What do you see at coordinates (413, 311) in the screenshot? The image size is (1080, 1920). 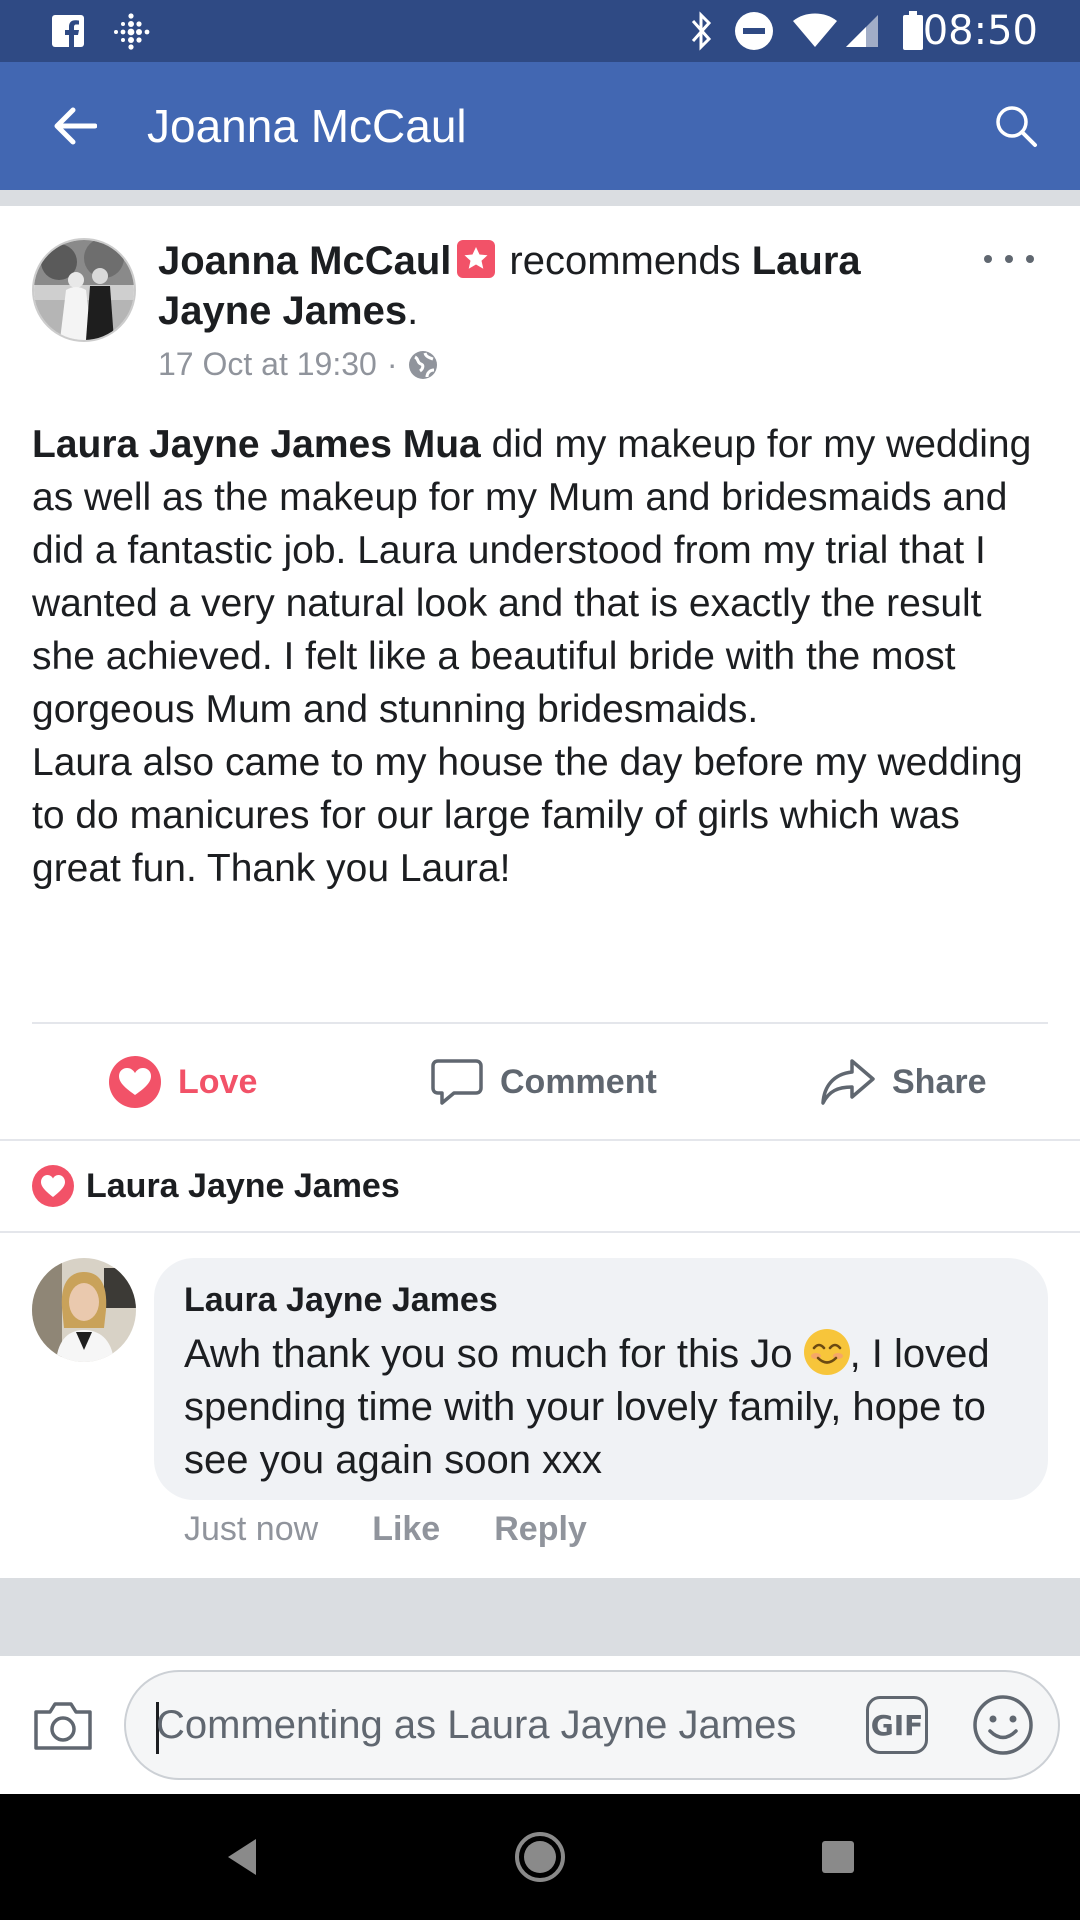 I see `header-period: .` at bounding box center [413, 311].